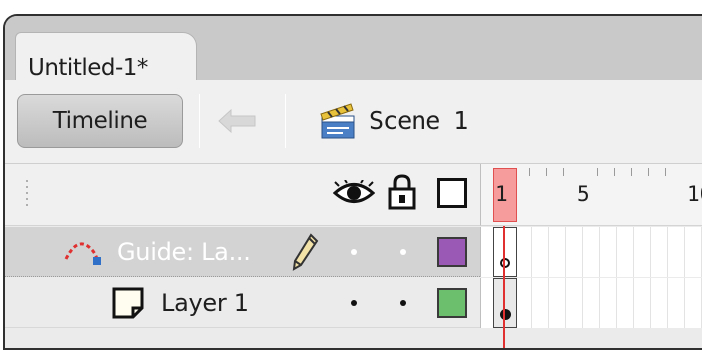 Image resolution: width=705 pixels, height=352 pixels. What do you see at coordinates (88, 68) in the screenshot?
I see `document-tab-label: Untitled-1*` at bounding box center [88, 68].